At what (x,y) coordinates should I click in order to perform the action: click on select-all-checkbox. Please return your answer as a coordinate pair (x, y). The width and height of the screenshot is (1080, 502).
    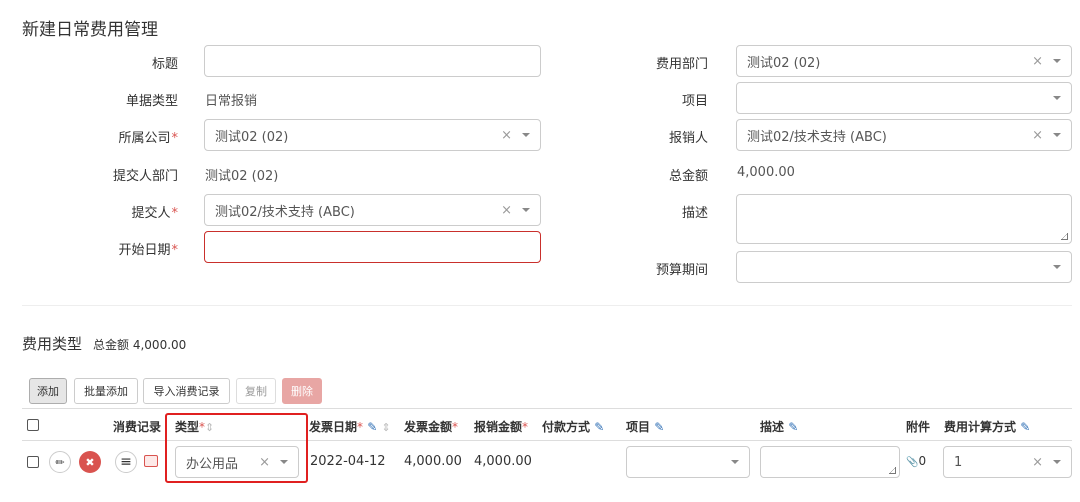
    Looking at the image, I should click on (33, 425).